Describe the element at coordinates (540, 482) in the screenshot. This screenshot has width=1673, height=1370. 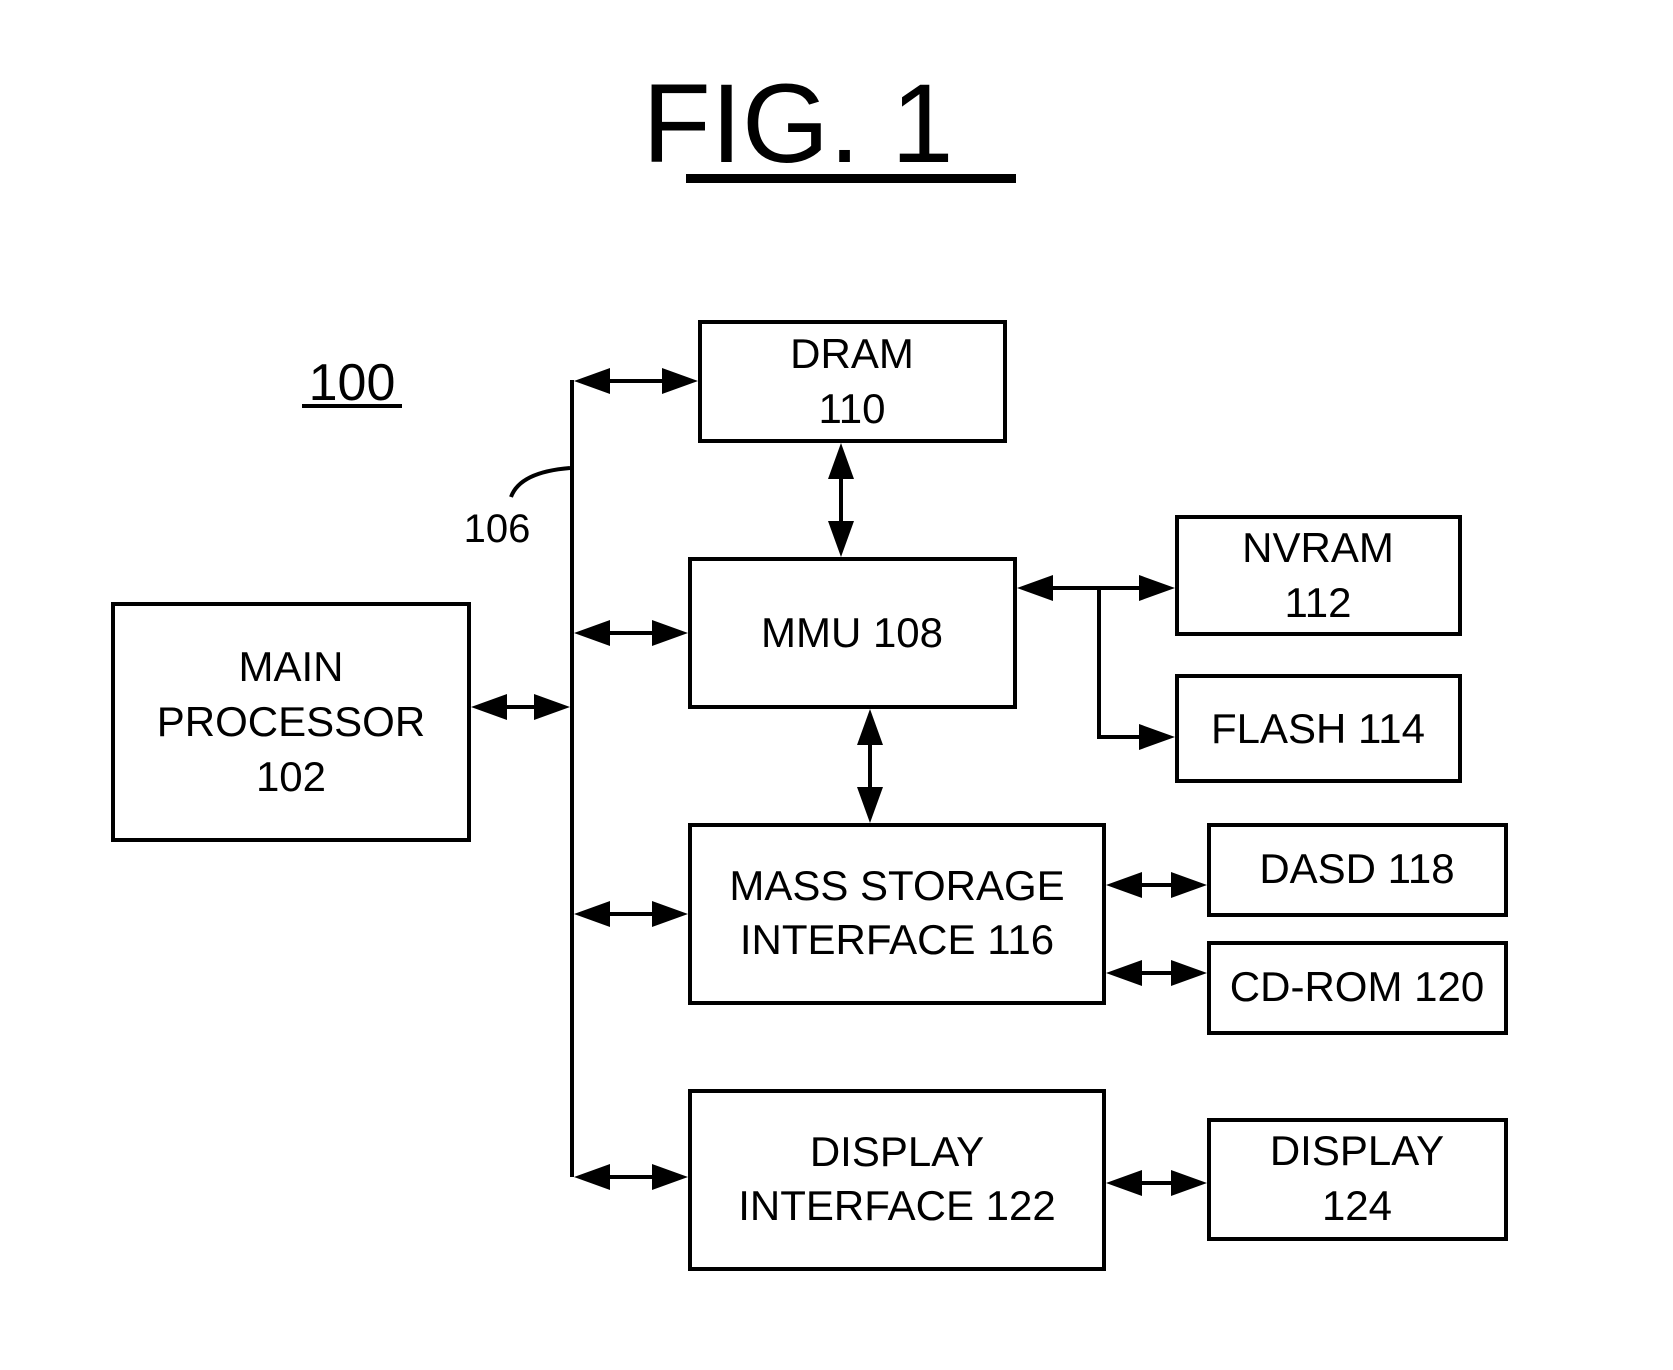
I see `bus-reference-leader` at that location.